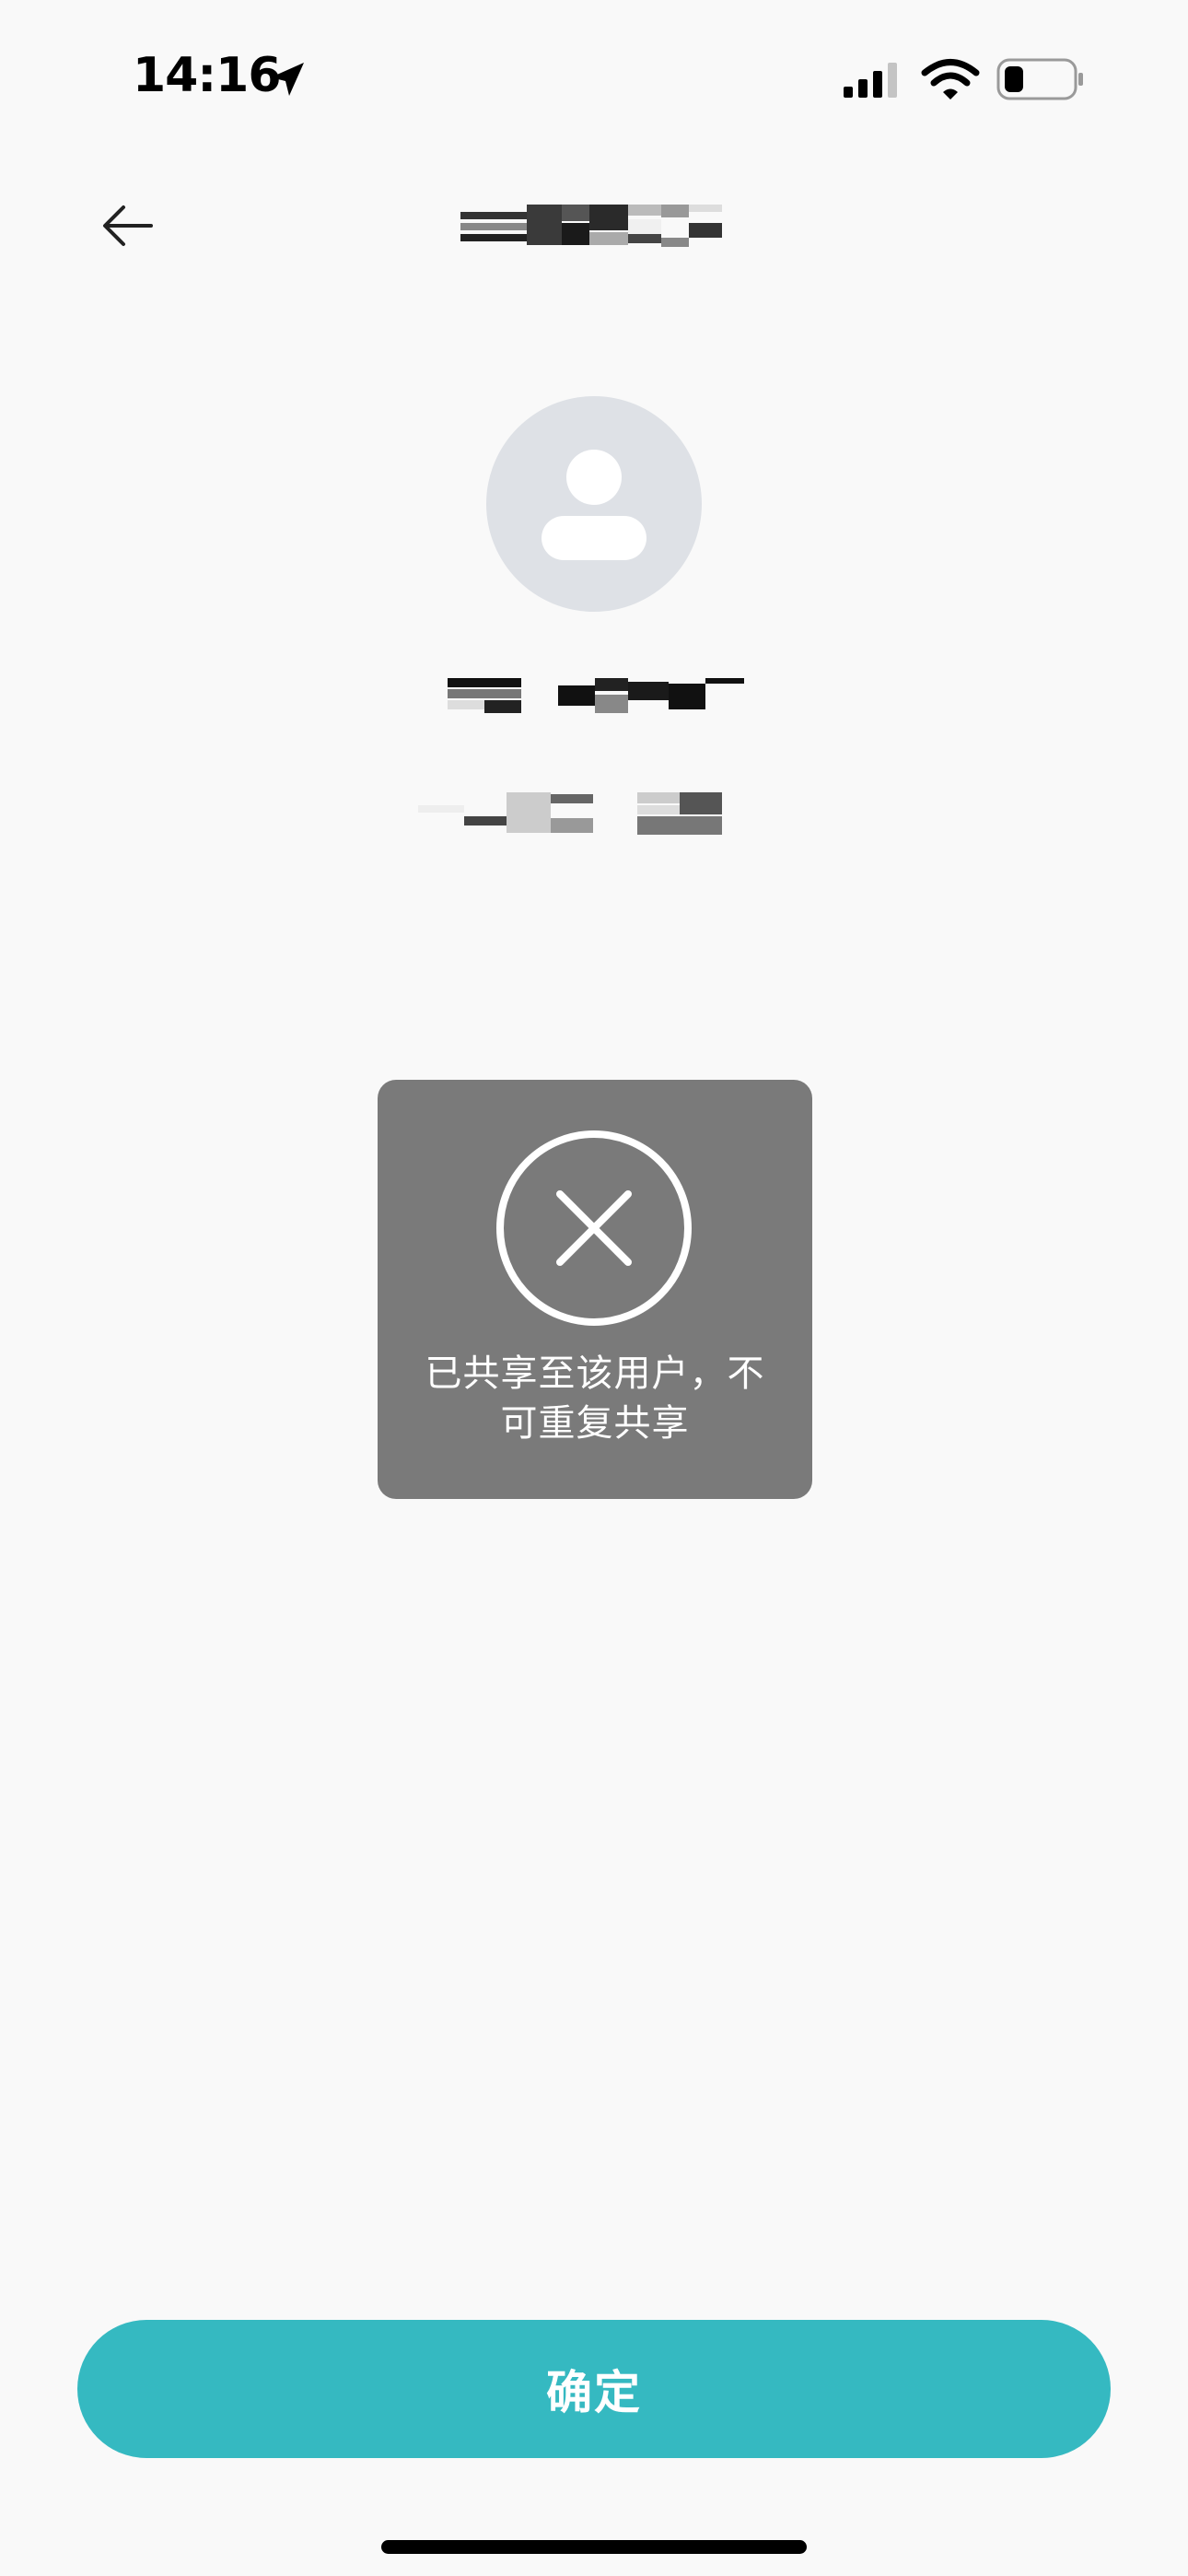 The image size is (1188, 2576). What do you see at coordinates (594, 2392) in the screenshot?
I see `confirm-button-label: 确定` at bounding box center [594, 2392].